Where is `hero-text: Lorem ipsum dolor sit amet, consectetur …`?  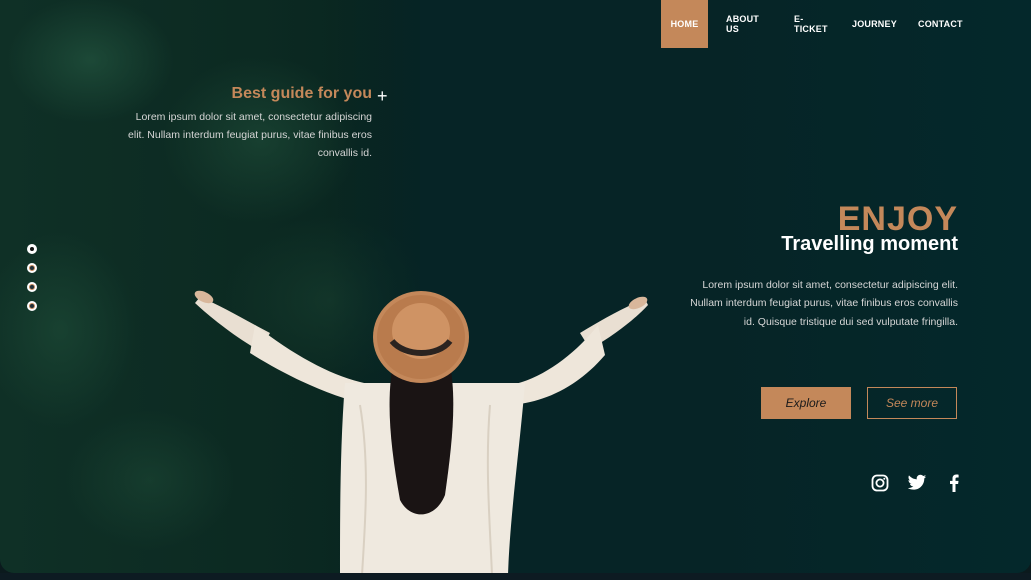 hero-text: Lorem ipsum dolor sit amet, consectetur … is located at coordinates (824, 303).